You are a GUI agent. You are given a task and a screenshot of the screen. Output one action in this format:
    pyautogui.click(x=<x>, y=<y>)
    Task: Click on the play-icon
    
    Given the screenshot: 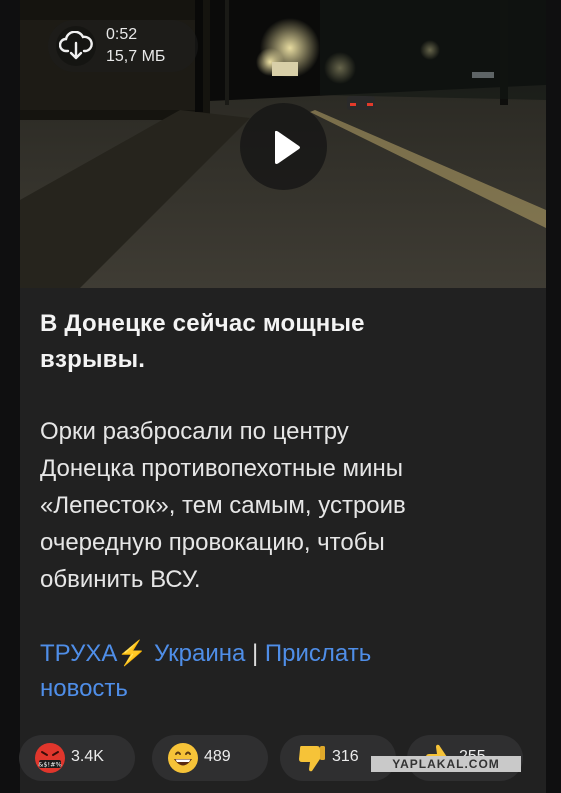 What is the action you would take?
    pyautogui.click(x=287, y=147)
    